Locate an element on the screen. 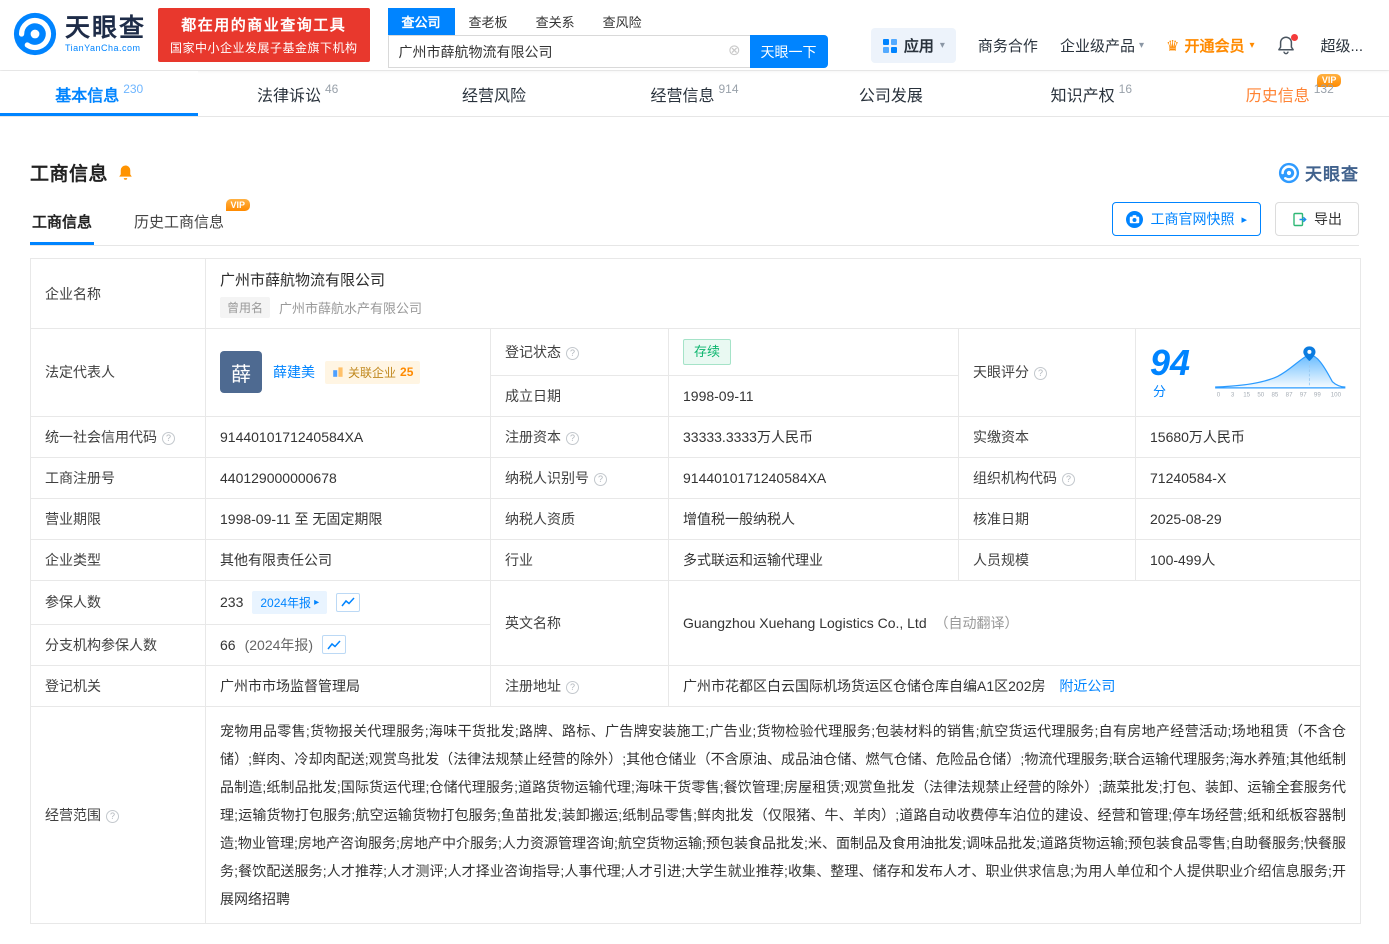 The height and width of the screenshot is (944, 1389). nav-tab-company-development: 公司发展 is located at coordinates (893, 93).